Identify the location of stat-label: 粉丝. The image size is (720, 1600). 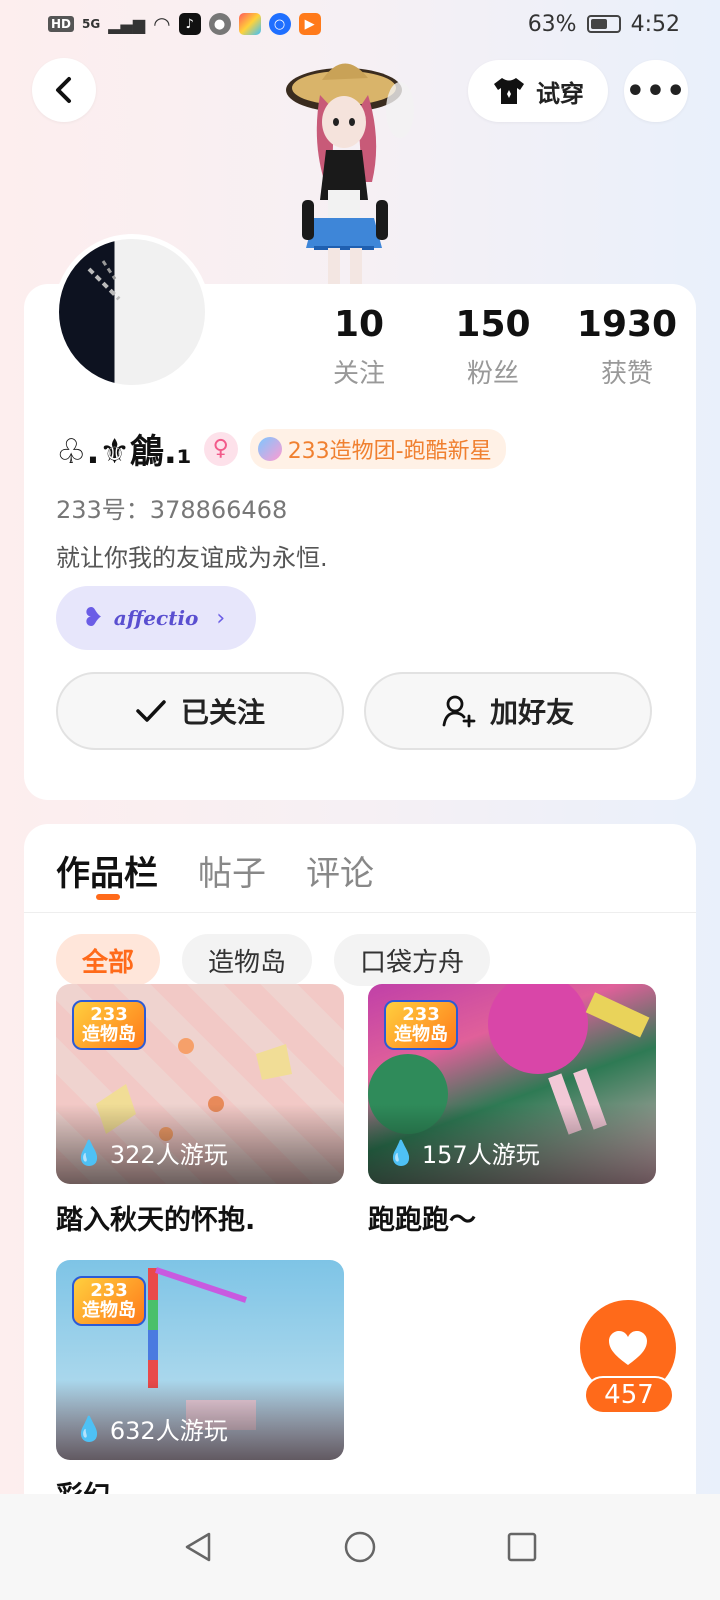
(492, 374).